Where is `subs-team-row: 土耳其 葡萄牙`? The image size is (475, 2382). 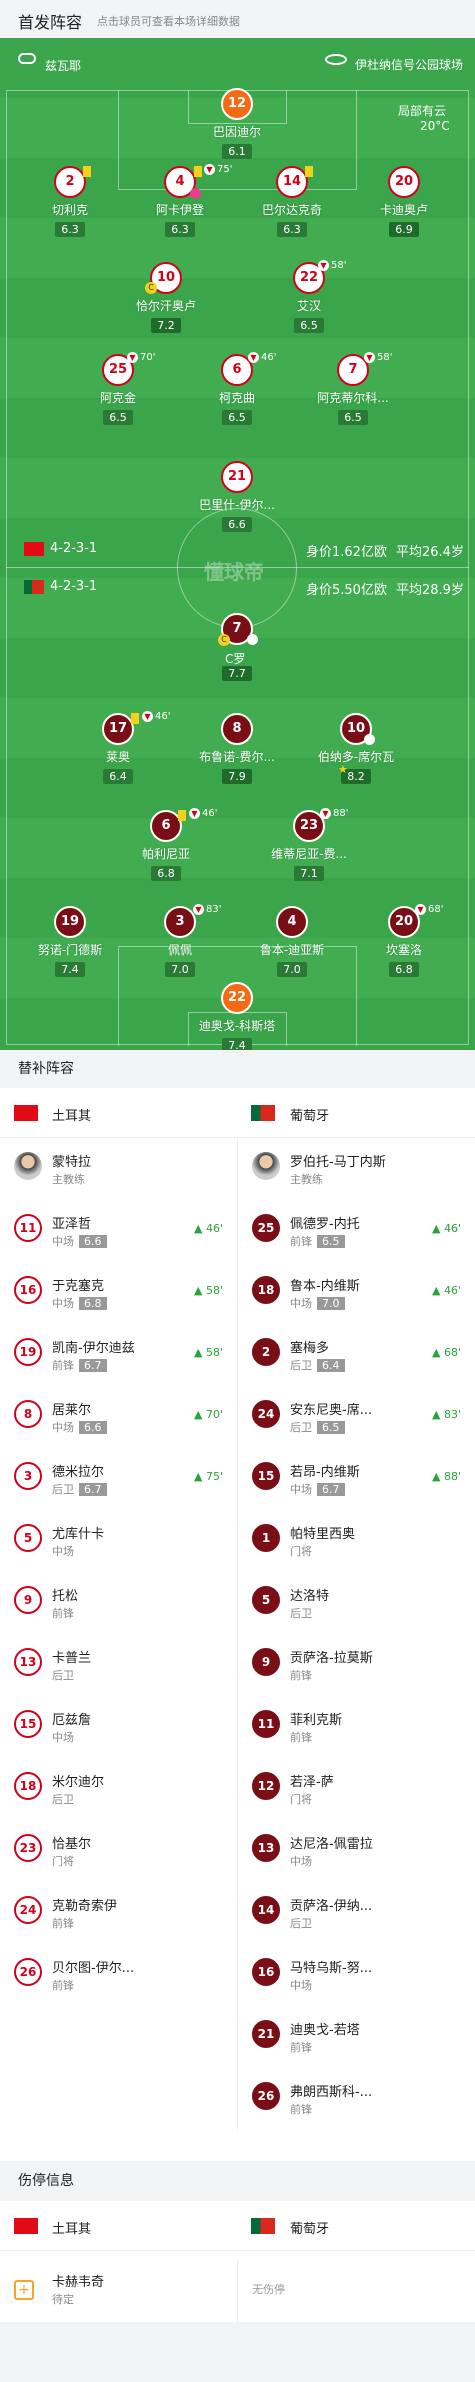 subs-team-row: 土耳其 葡萄牙 is located at coordinates (237, 1113).